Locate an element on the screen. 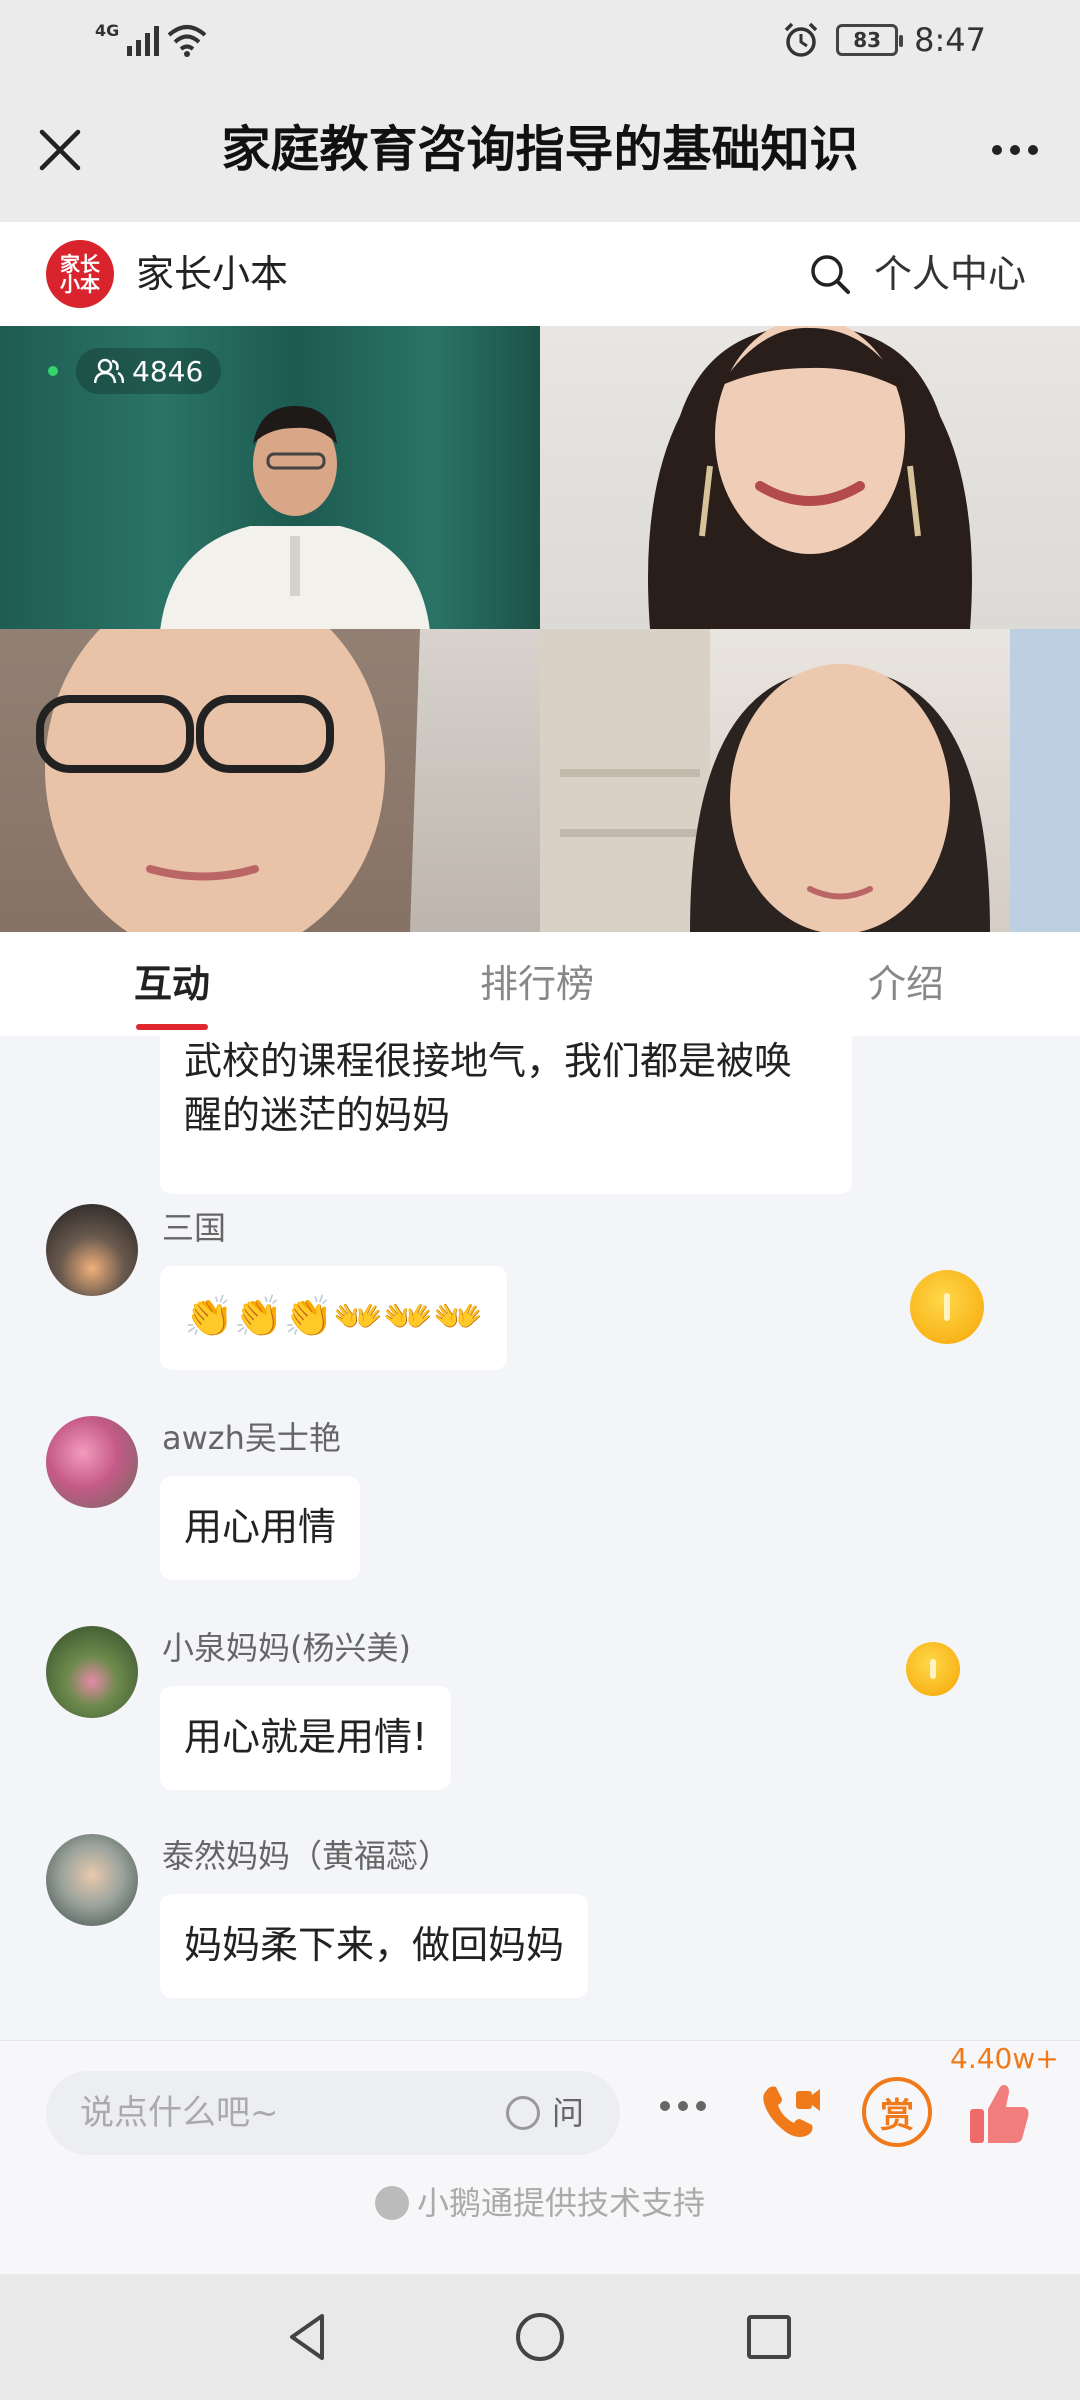  viewer-count: 4846 is located at coordinates (168, 371).